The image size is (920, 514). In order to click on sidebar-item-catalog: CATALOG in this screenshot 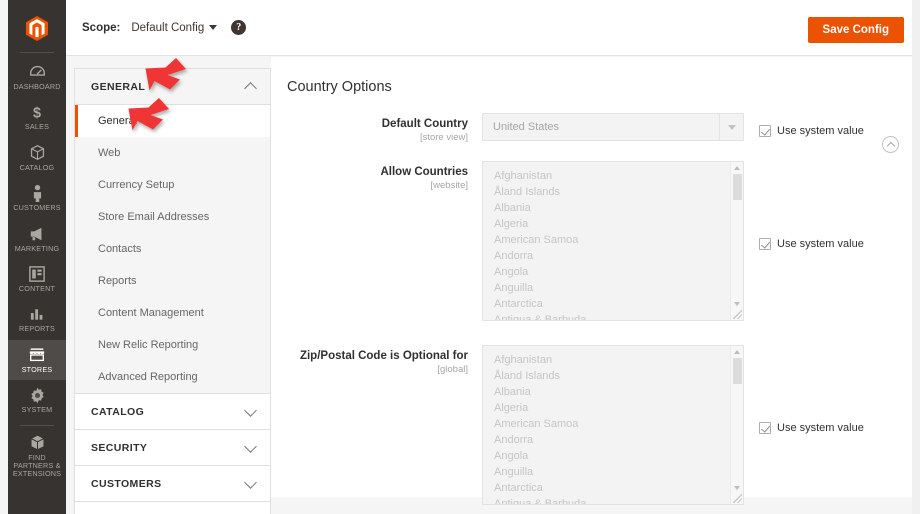, I will do `click(37, 158)`.